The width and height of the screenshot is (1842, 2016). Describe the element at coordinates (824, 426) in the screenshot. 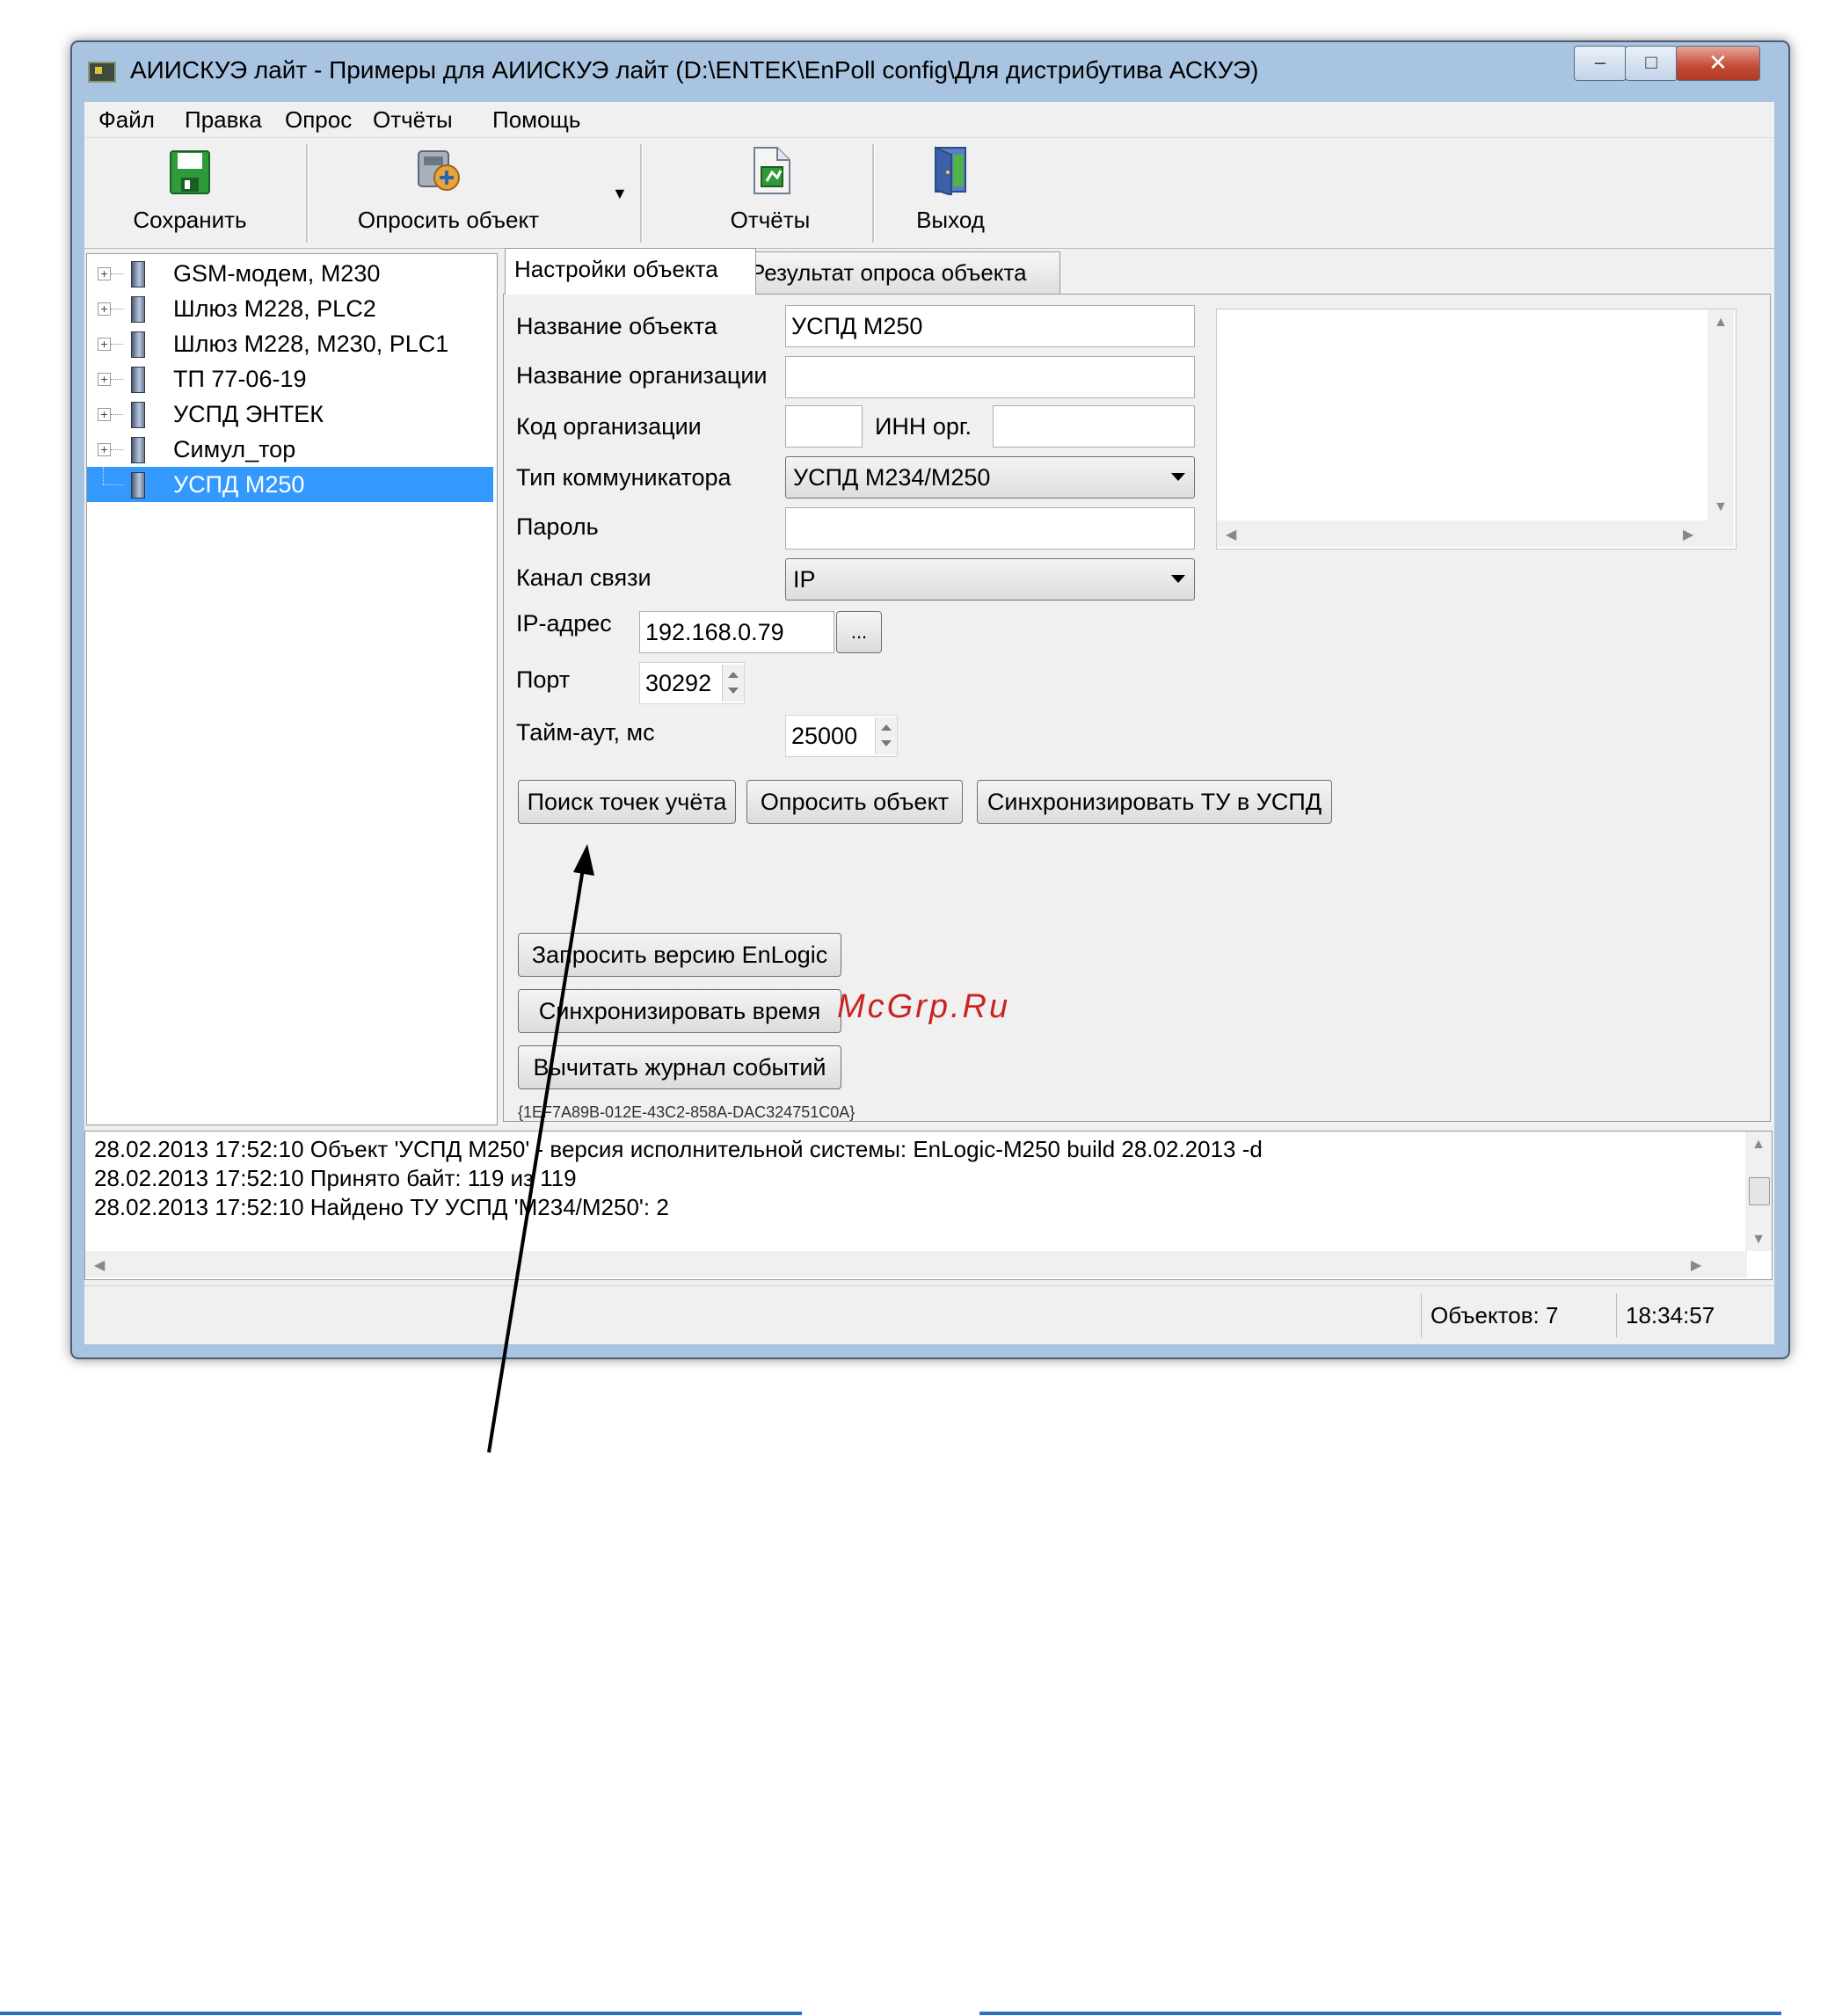

I see `org-code-field` at that location.